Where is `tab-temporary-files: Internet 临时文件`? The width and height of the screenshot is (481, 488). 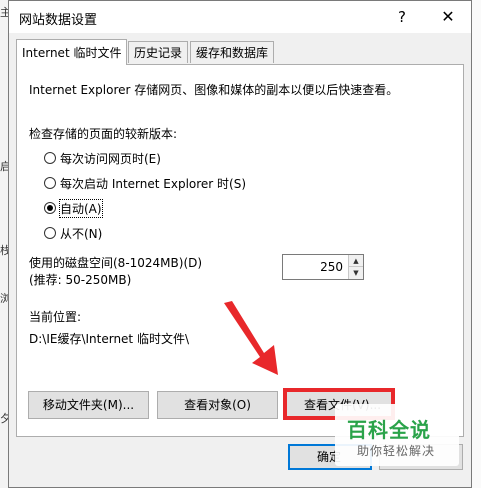 tab-temporary-files: Internet 临时文件 is located at coordinates (72, 52).